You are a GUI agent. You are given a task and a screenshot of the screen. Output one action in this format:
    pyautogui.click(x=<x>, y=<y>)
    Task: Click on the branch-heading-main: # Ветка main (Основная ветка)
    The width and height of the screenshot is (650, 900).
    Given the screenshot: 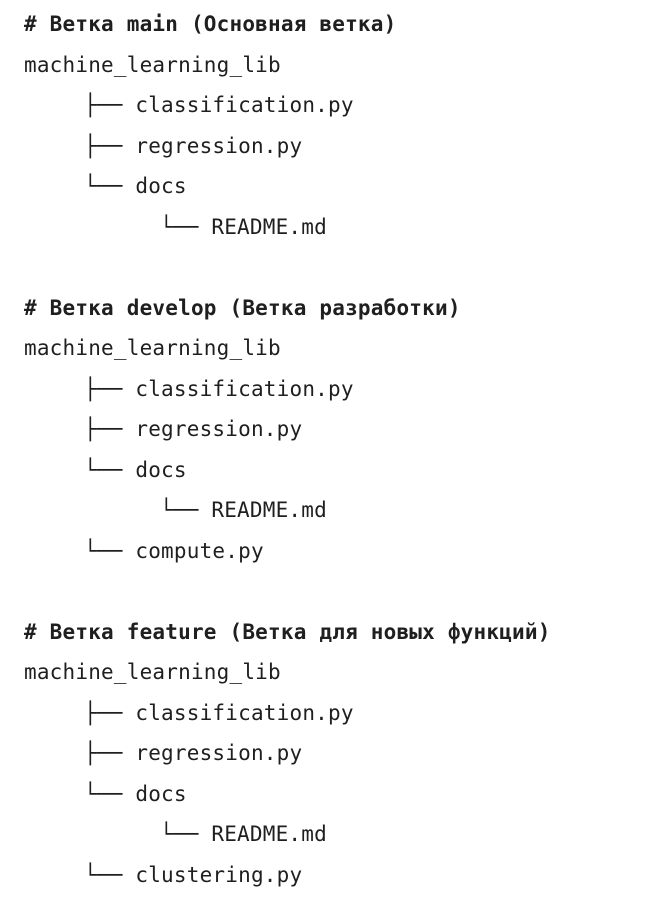 What is the action you would take?
    pyautogui.click(x=210, y=24)
    